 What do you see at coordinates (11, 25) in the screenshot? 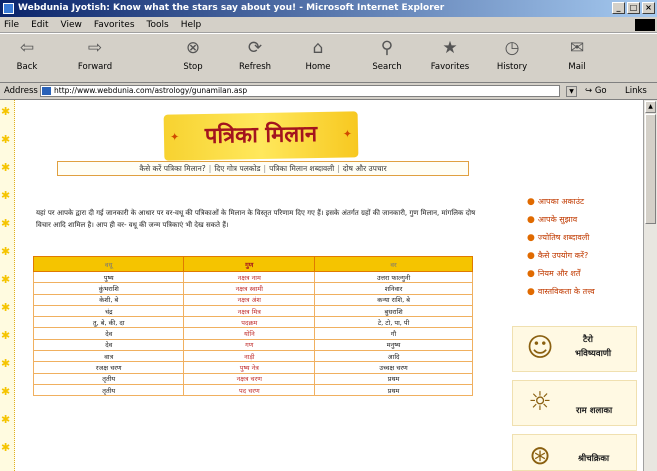
I see `menu-file: File` at bounding box center [11, 25].